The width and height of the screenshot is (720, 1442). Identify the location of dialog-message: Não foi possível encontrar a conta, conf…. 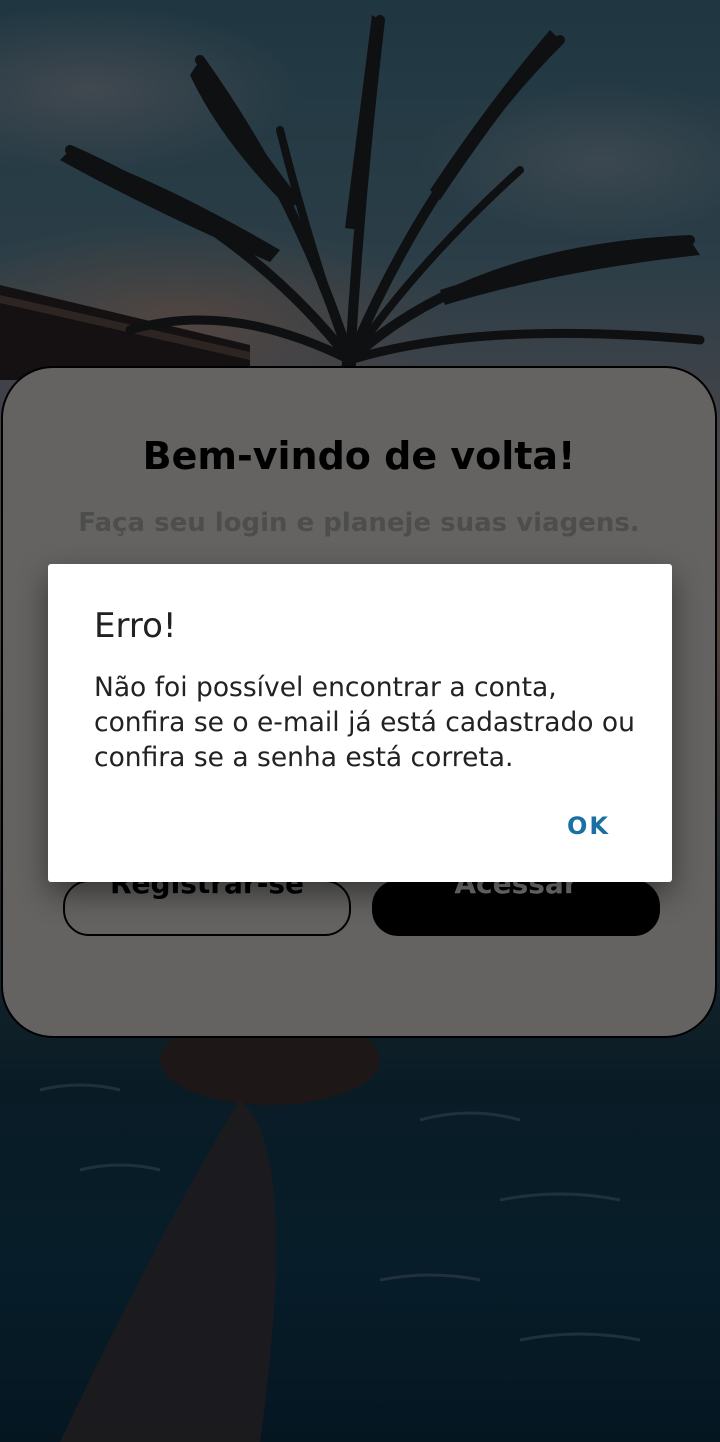
(364, 722).